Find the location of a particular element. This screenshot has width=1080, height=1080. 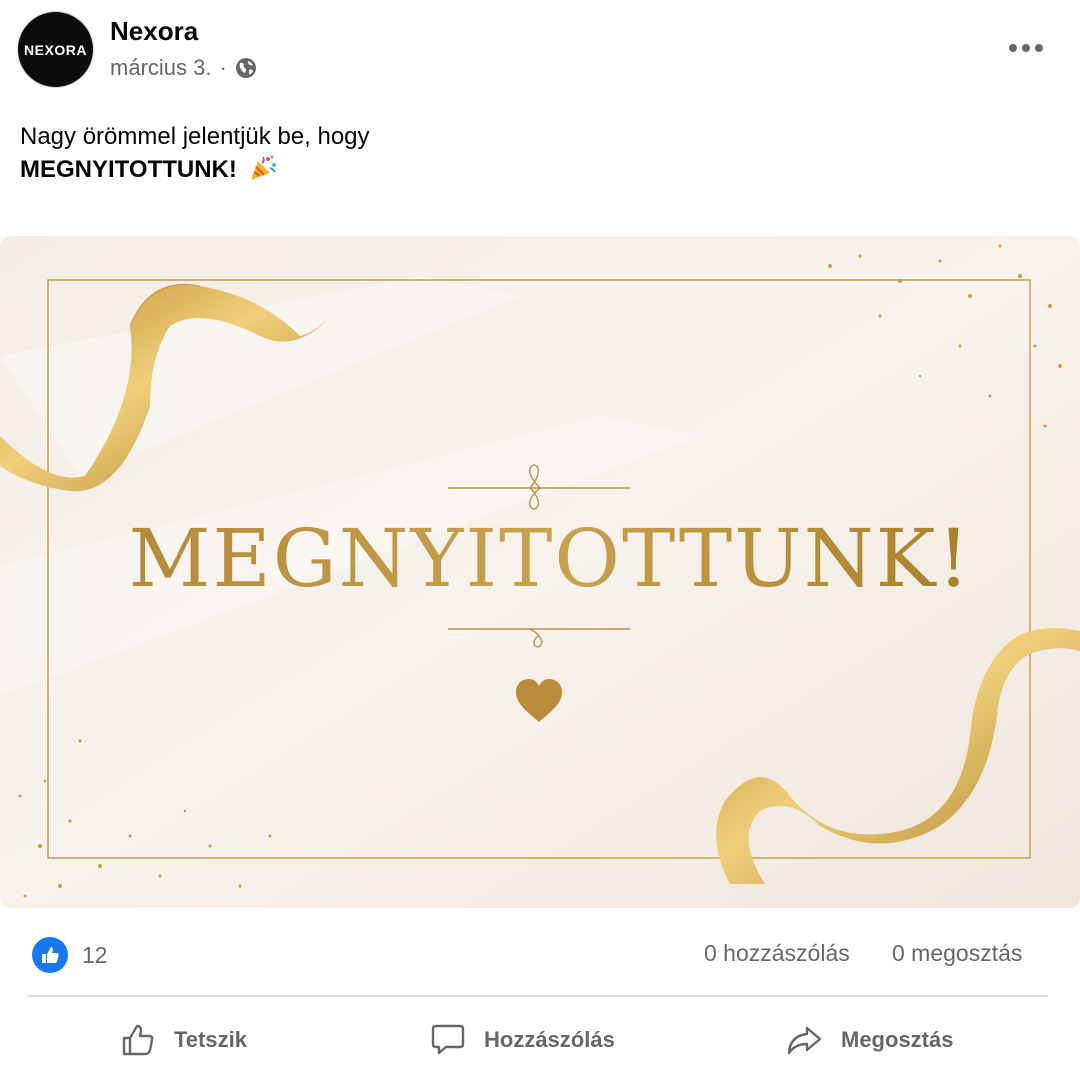

avatar-text: NEXORA is located at coordinates (55, 49).